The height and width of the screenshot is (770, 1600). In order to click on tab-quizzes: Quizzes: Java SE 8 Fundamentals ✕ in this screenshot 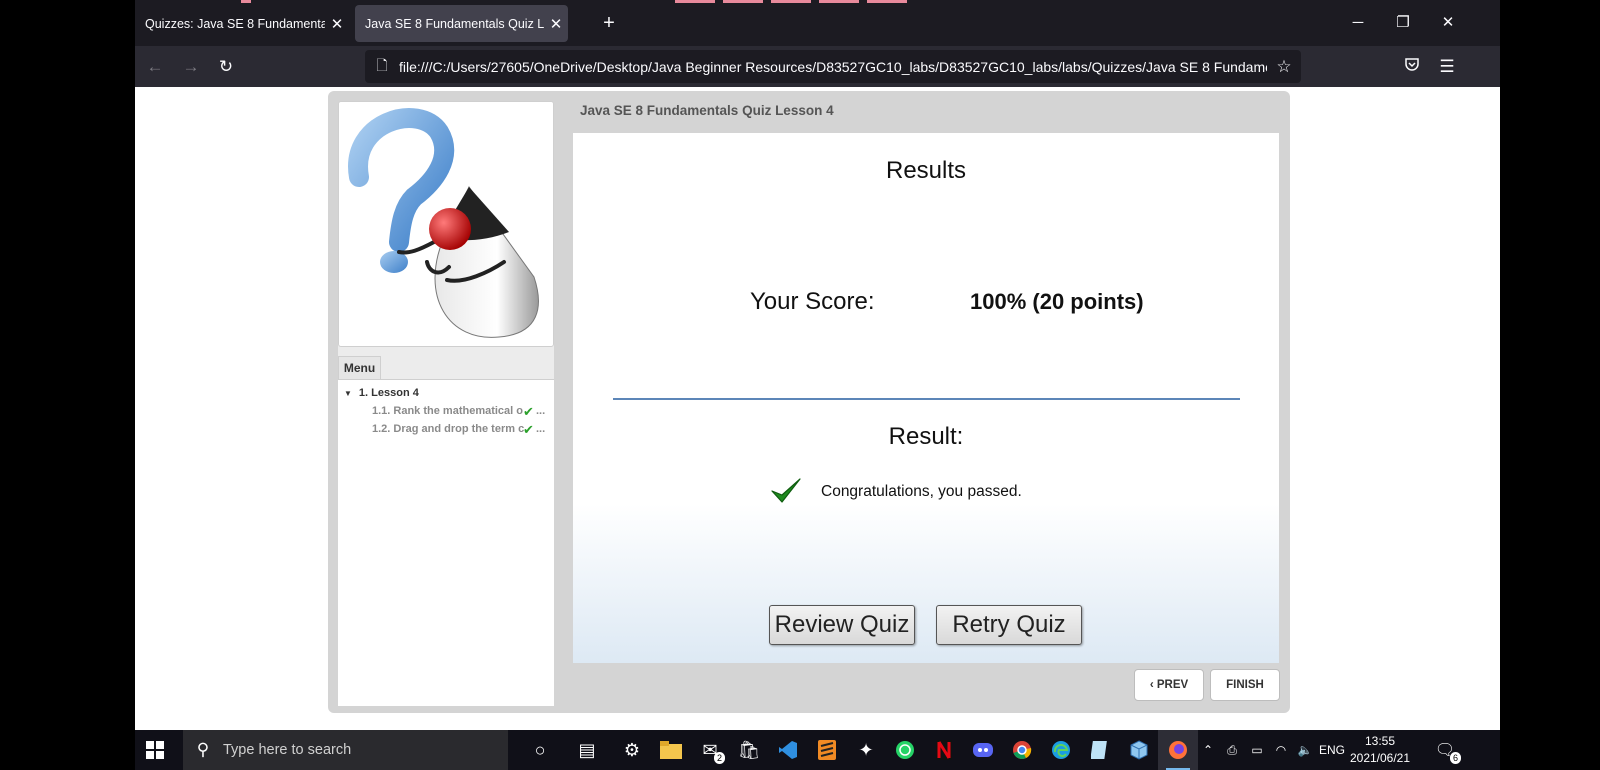, I will do `click(242, 23)`.